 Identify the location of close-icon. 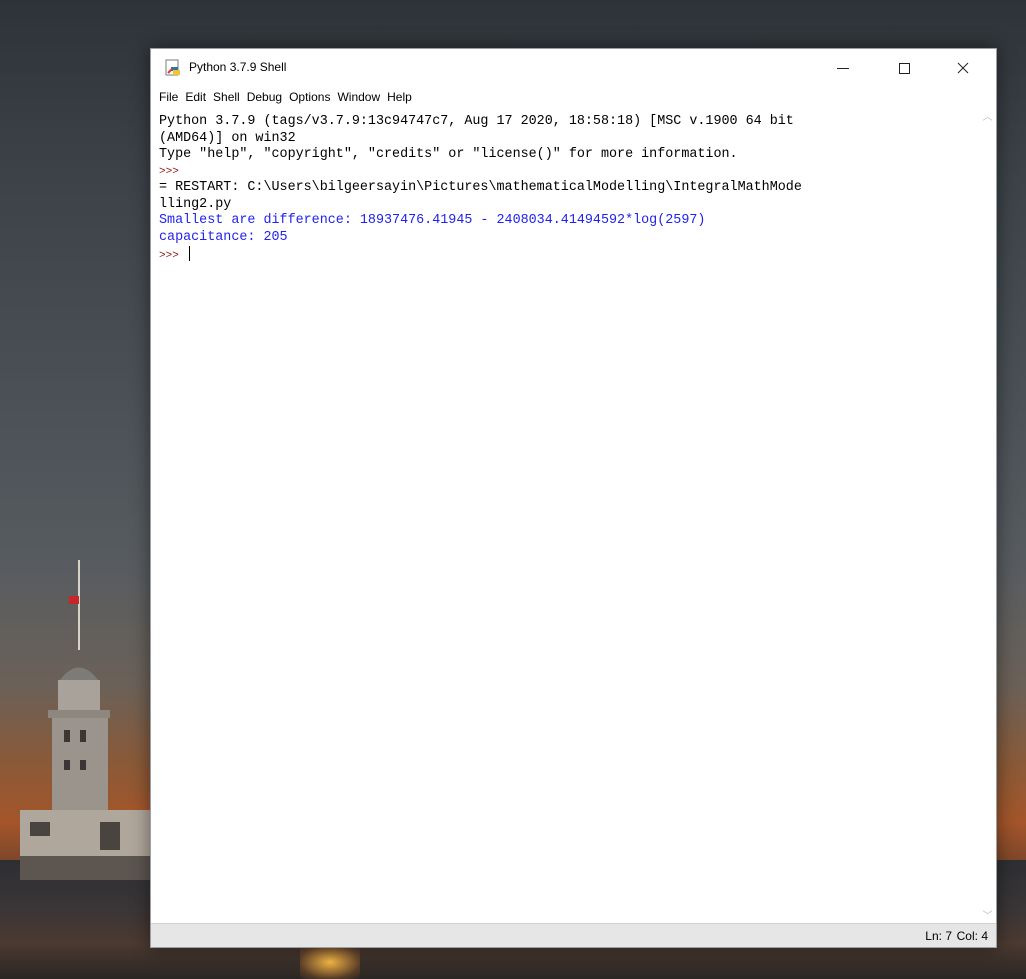
(963, 68).